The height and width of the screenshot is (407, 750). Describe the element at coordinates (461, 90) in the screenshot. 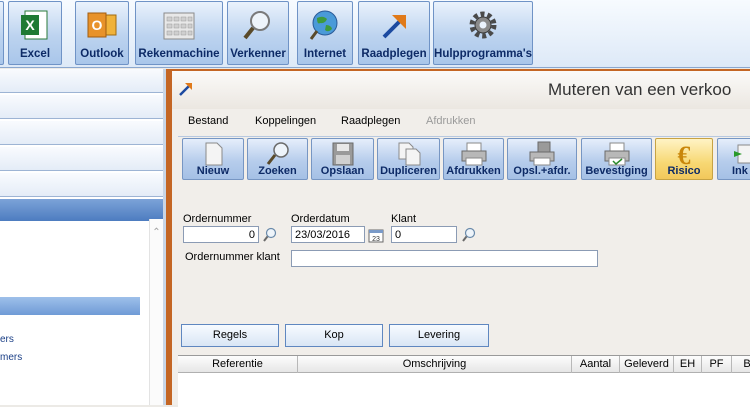

I see `window-titlebar: Muteren van een verkoo` at that location.